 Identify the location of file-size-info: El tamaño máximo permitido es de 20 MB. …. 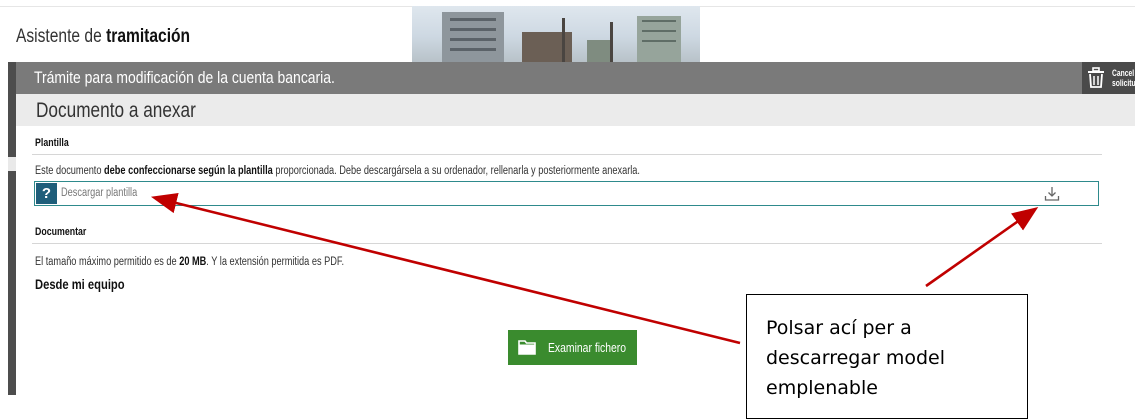
(190, 262).